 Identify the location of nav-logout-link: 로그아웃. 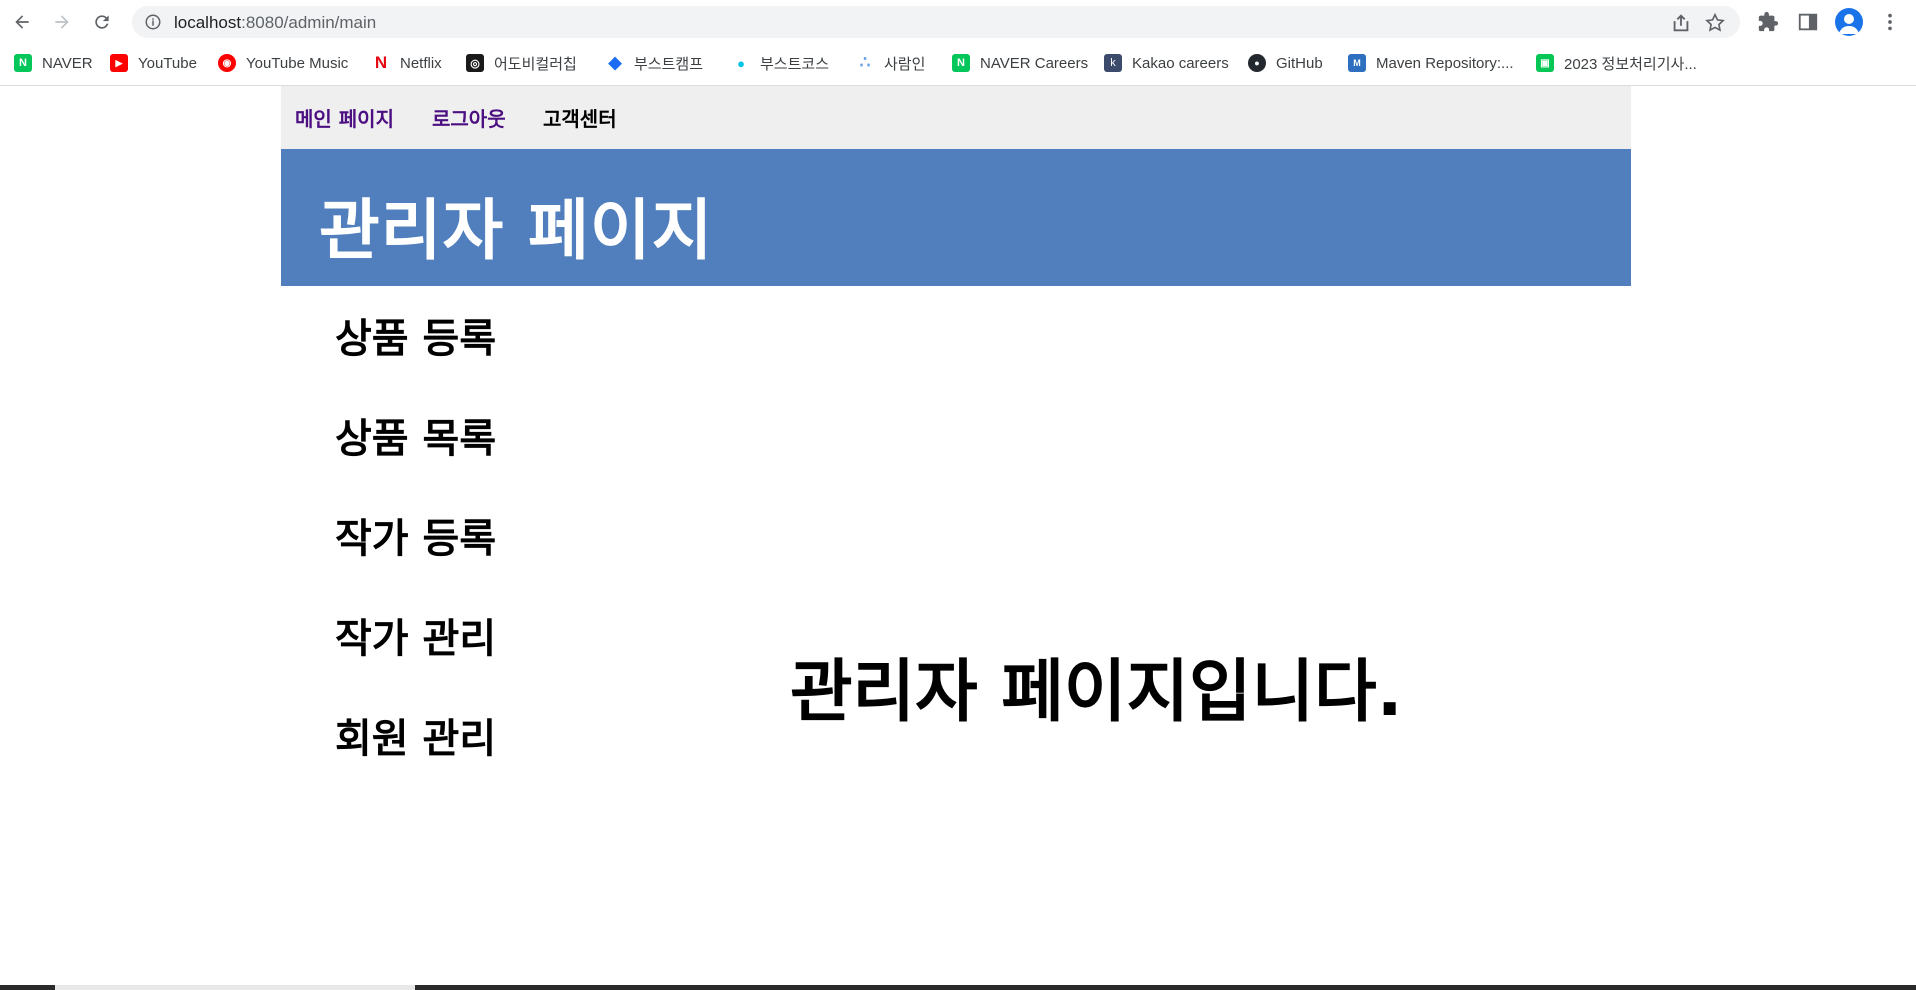
(469, 117).